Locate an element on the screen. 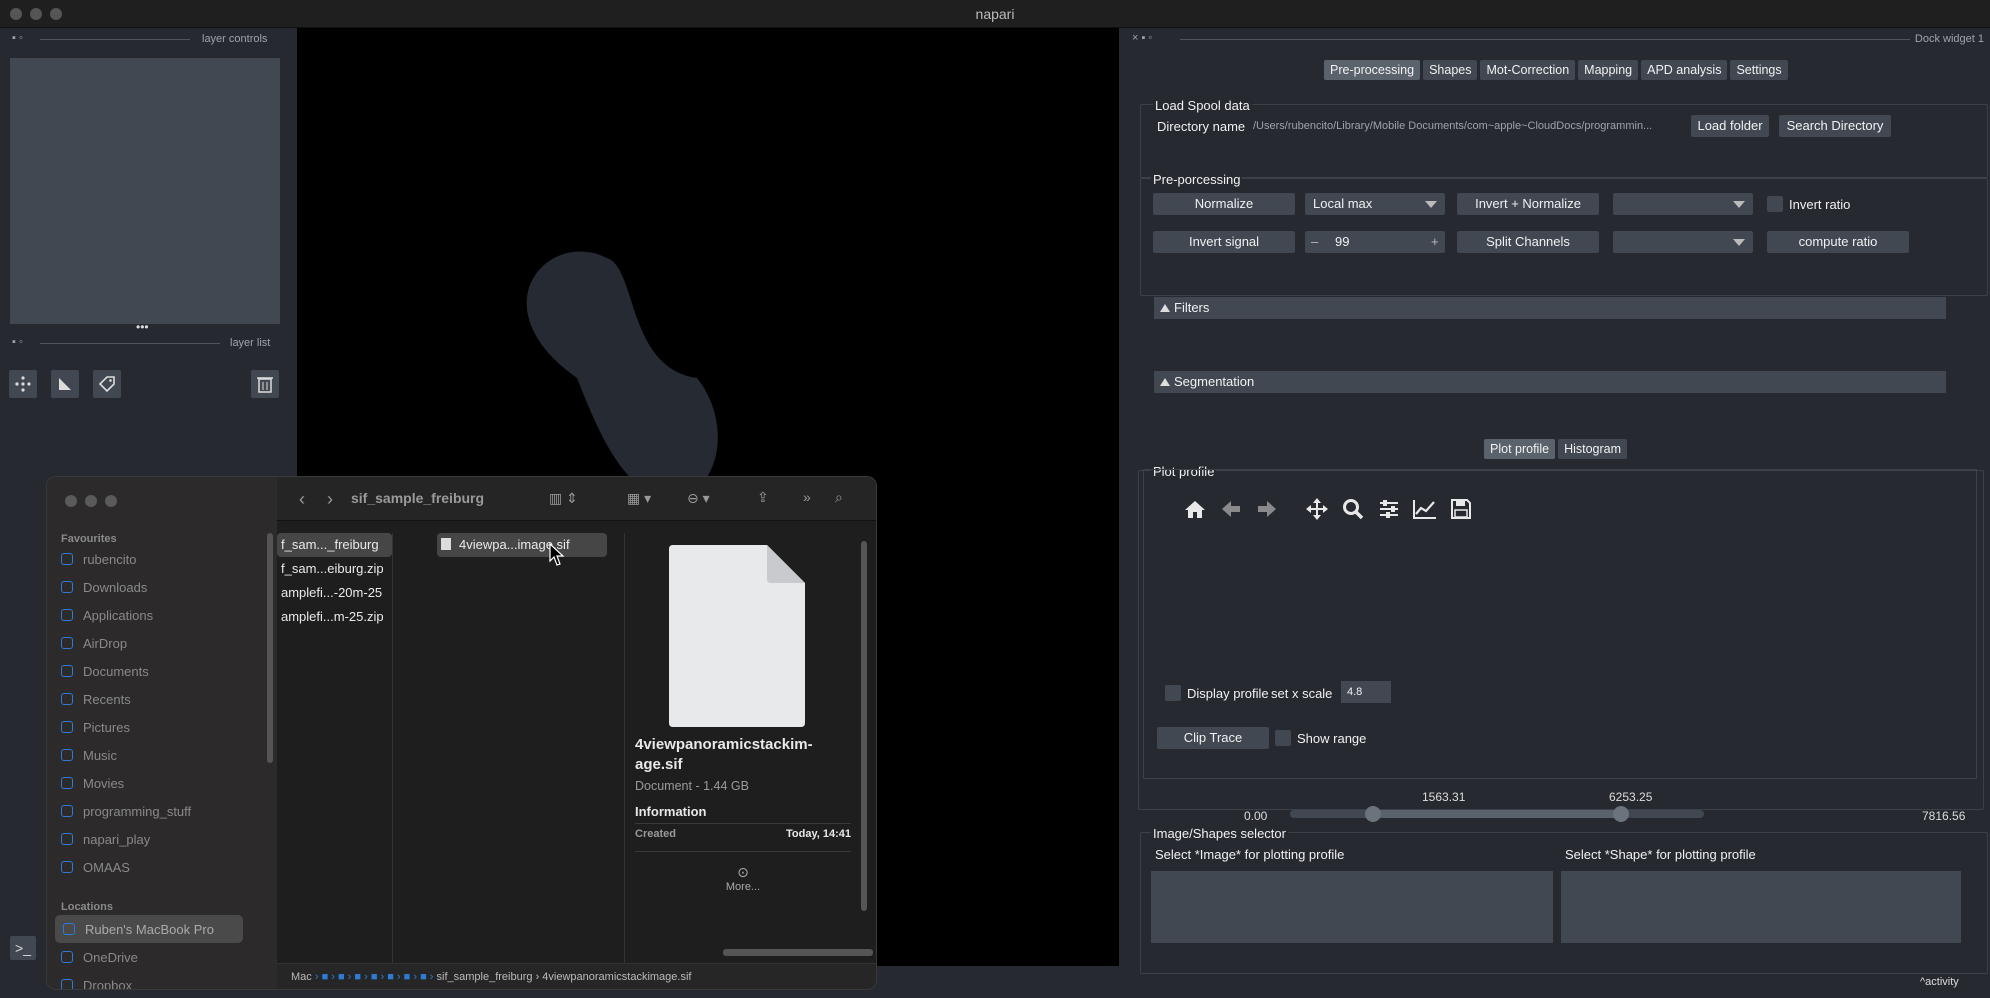 The image size is (1990, 998). tab-shapes: Shapes is located at coordinates (1450, 70).